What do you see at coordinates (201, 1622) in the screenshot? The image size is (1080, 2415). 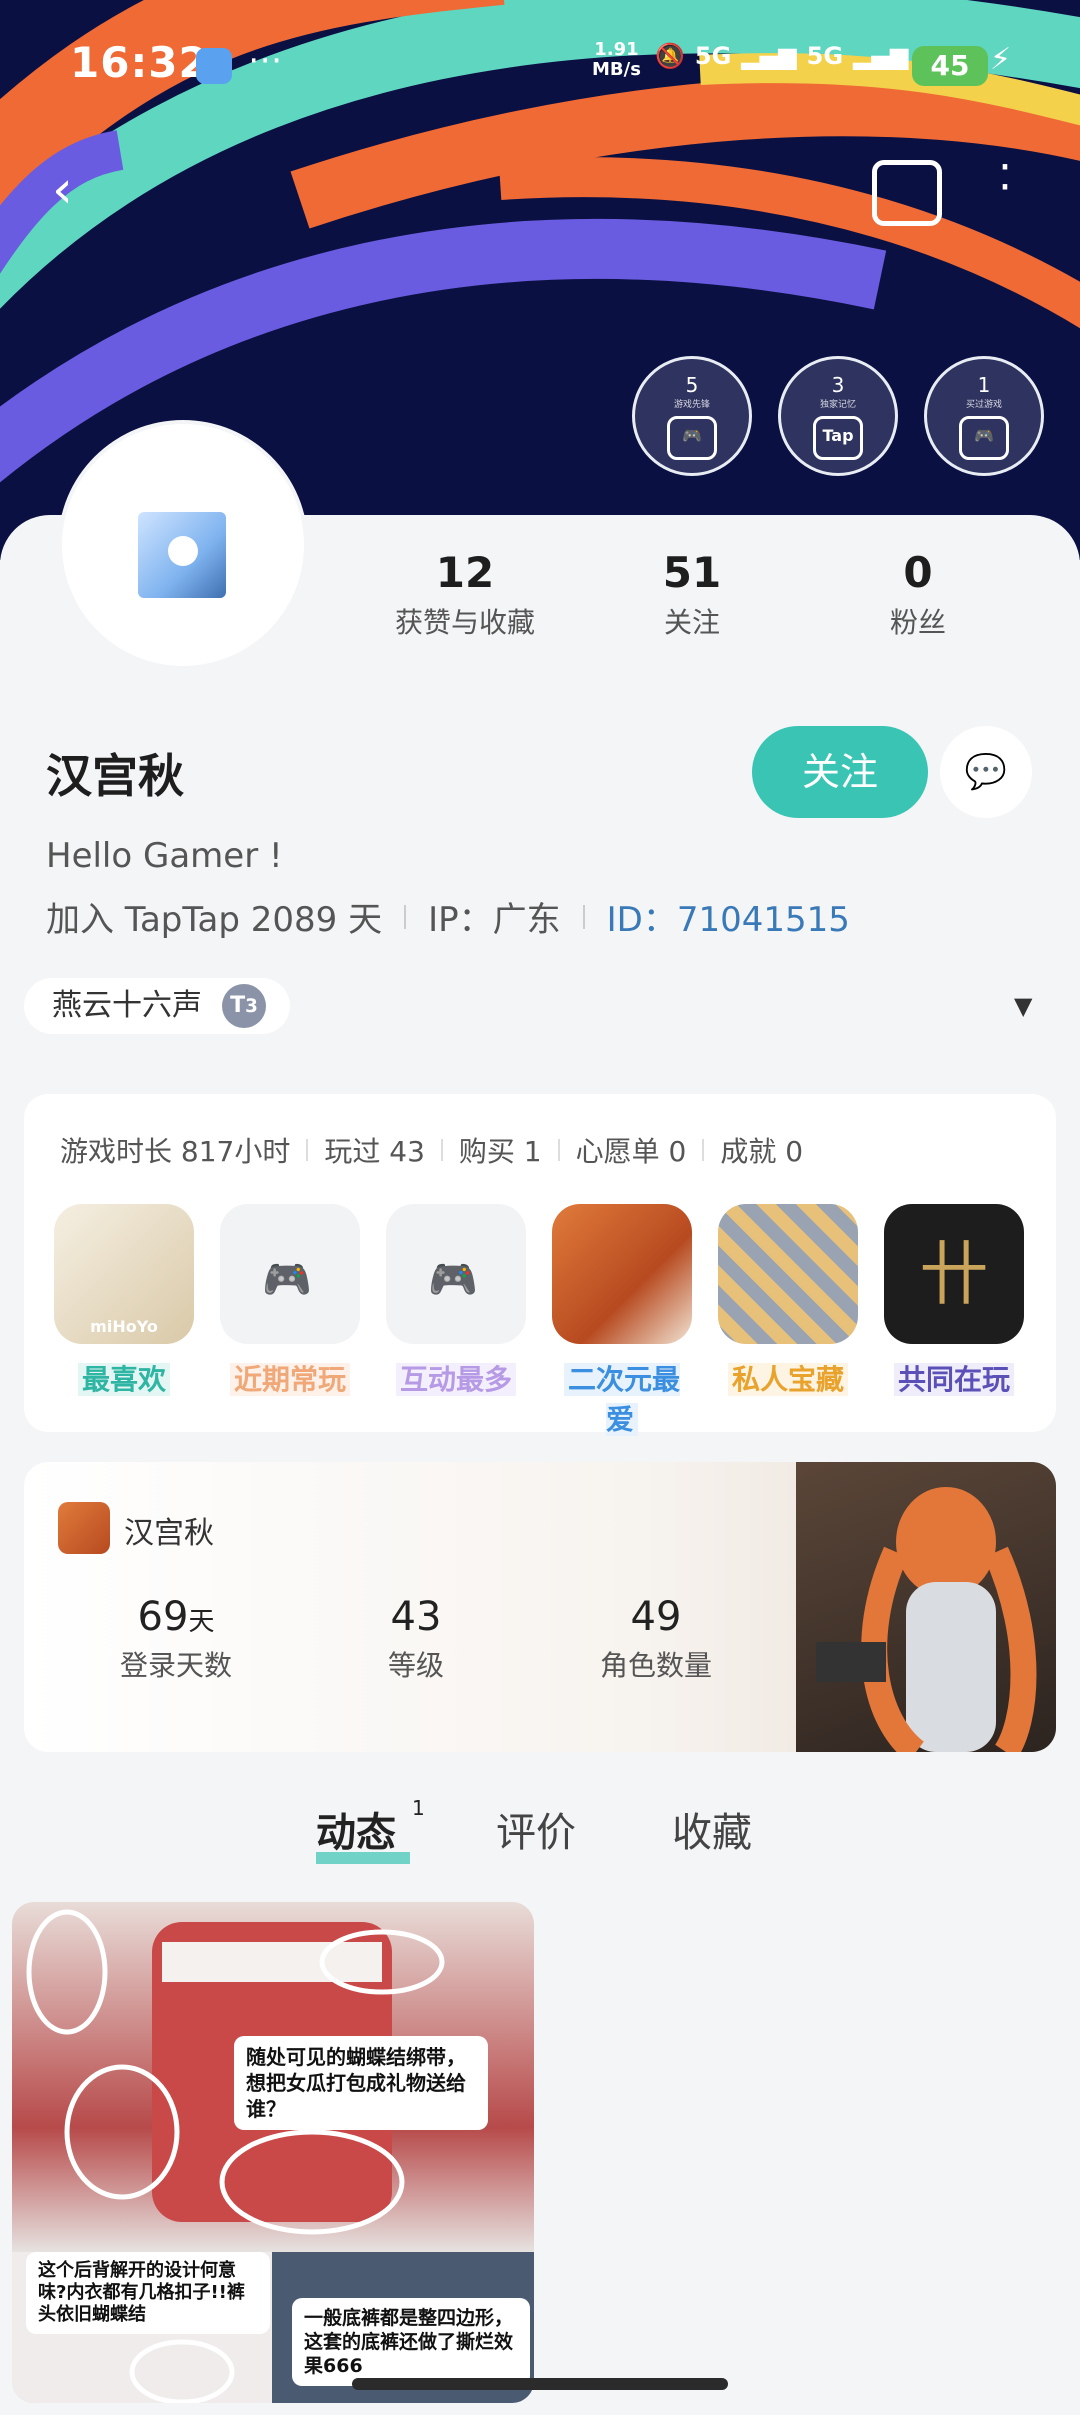 I see `login-days-unit: 天` at bounding box center [201, 1622].